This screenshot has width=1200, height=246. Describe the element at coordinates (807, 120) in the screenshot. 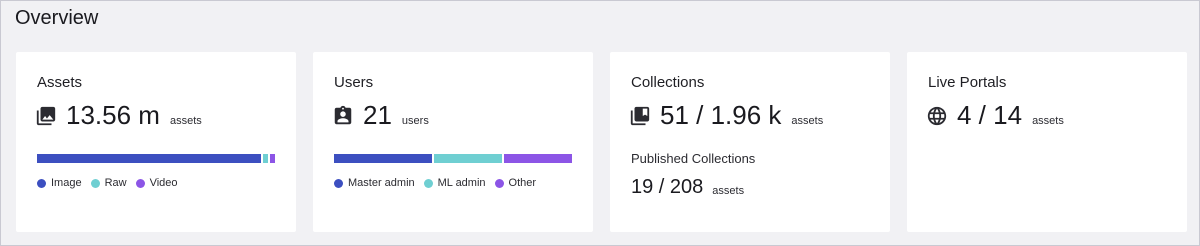

I see `collections-unit: assets` at that location.